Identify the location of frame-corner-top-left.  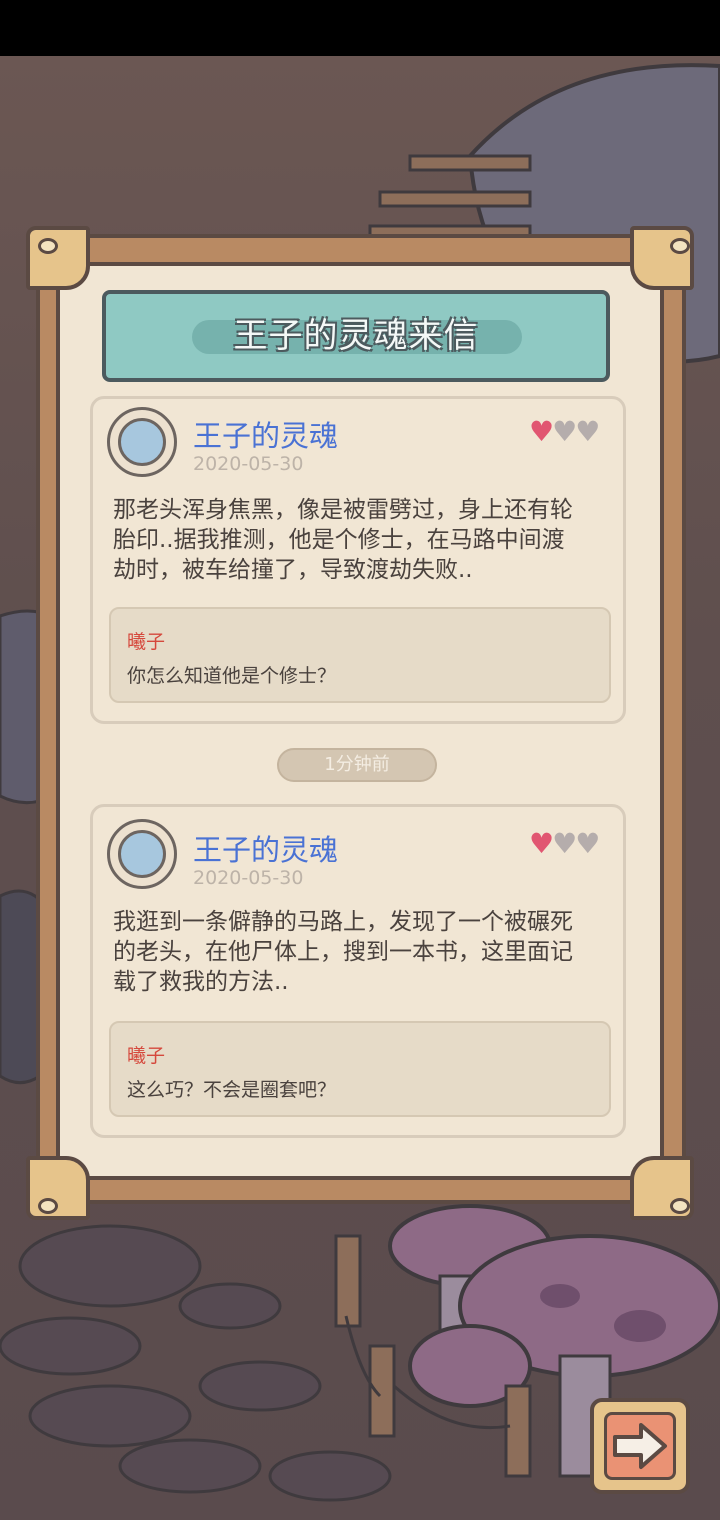
(58, 258).